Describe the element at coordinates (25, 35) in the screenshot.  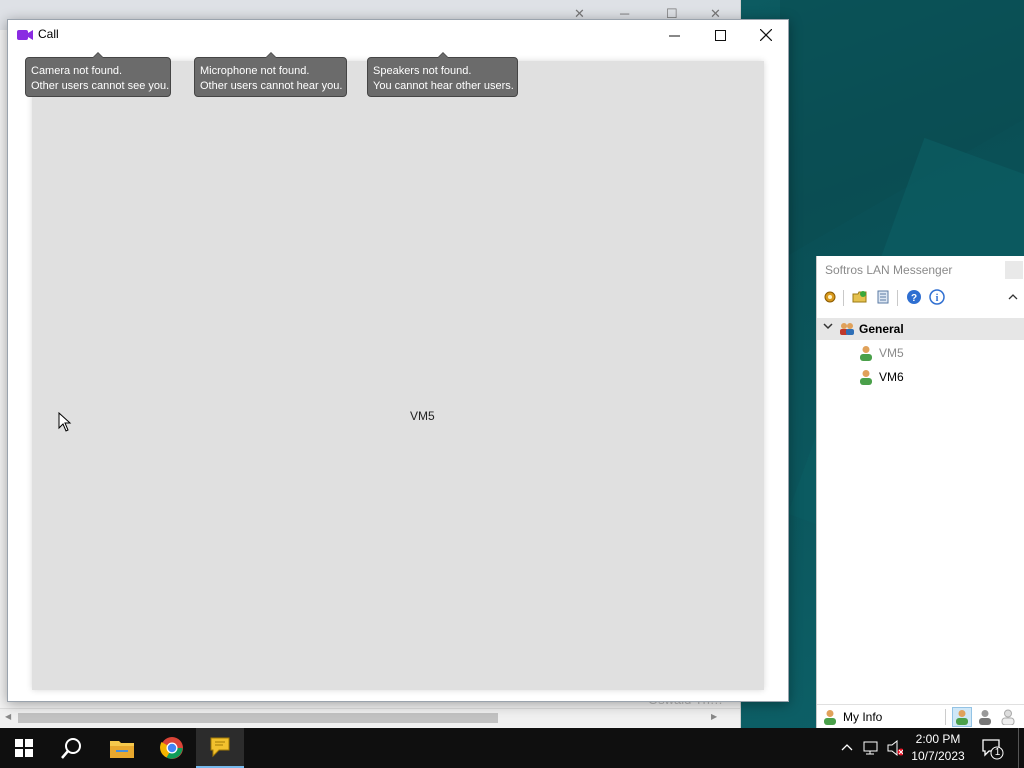
I see `video-camera-icon` at that location.